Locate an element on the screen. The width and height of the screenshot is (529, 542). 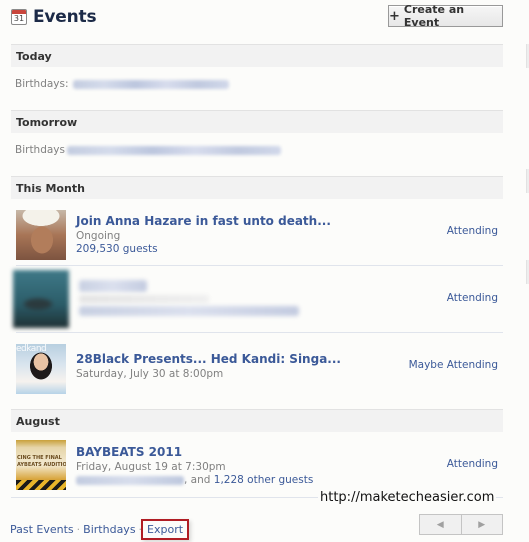
page-title: Events is located at coordinates (65, 17).